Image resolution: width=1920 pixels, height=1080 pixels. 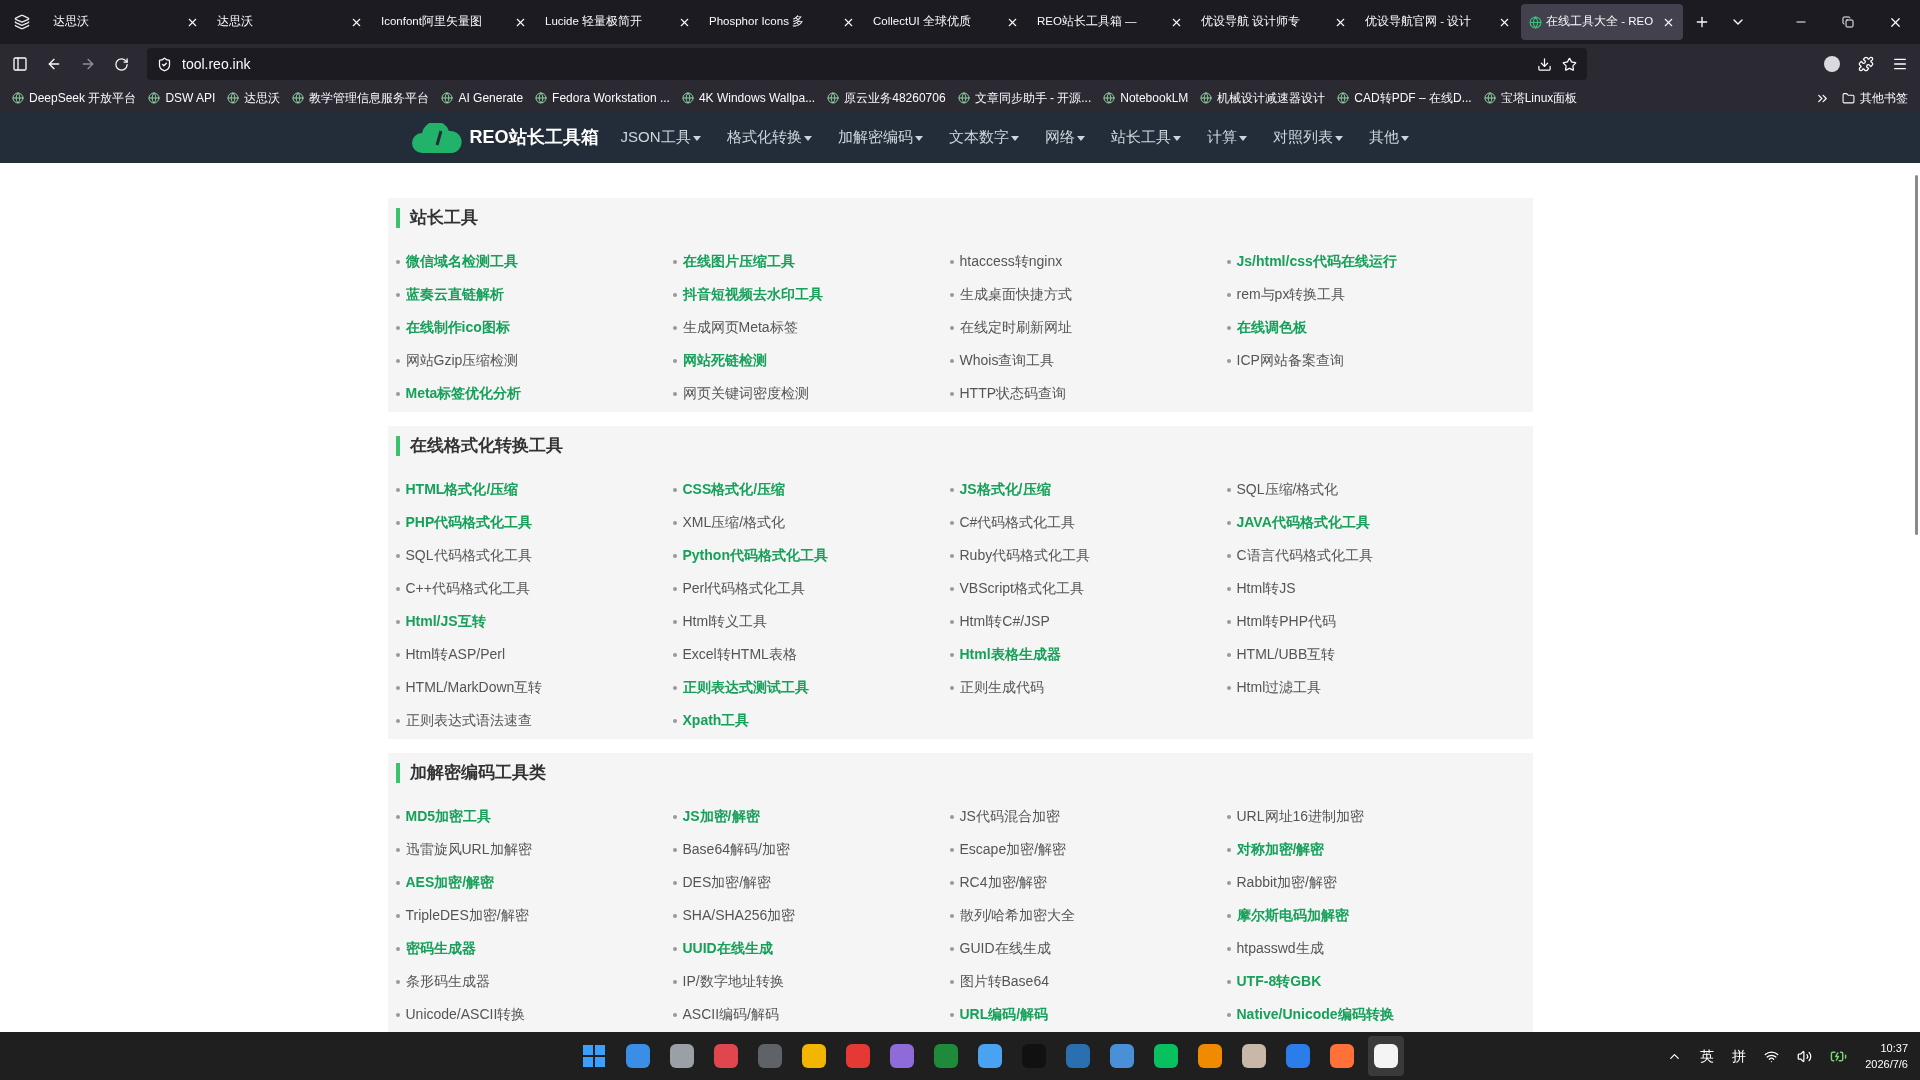 I want to click on tool-link: Excel转HTML表格, so click(x=739, y=654).